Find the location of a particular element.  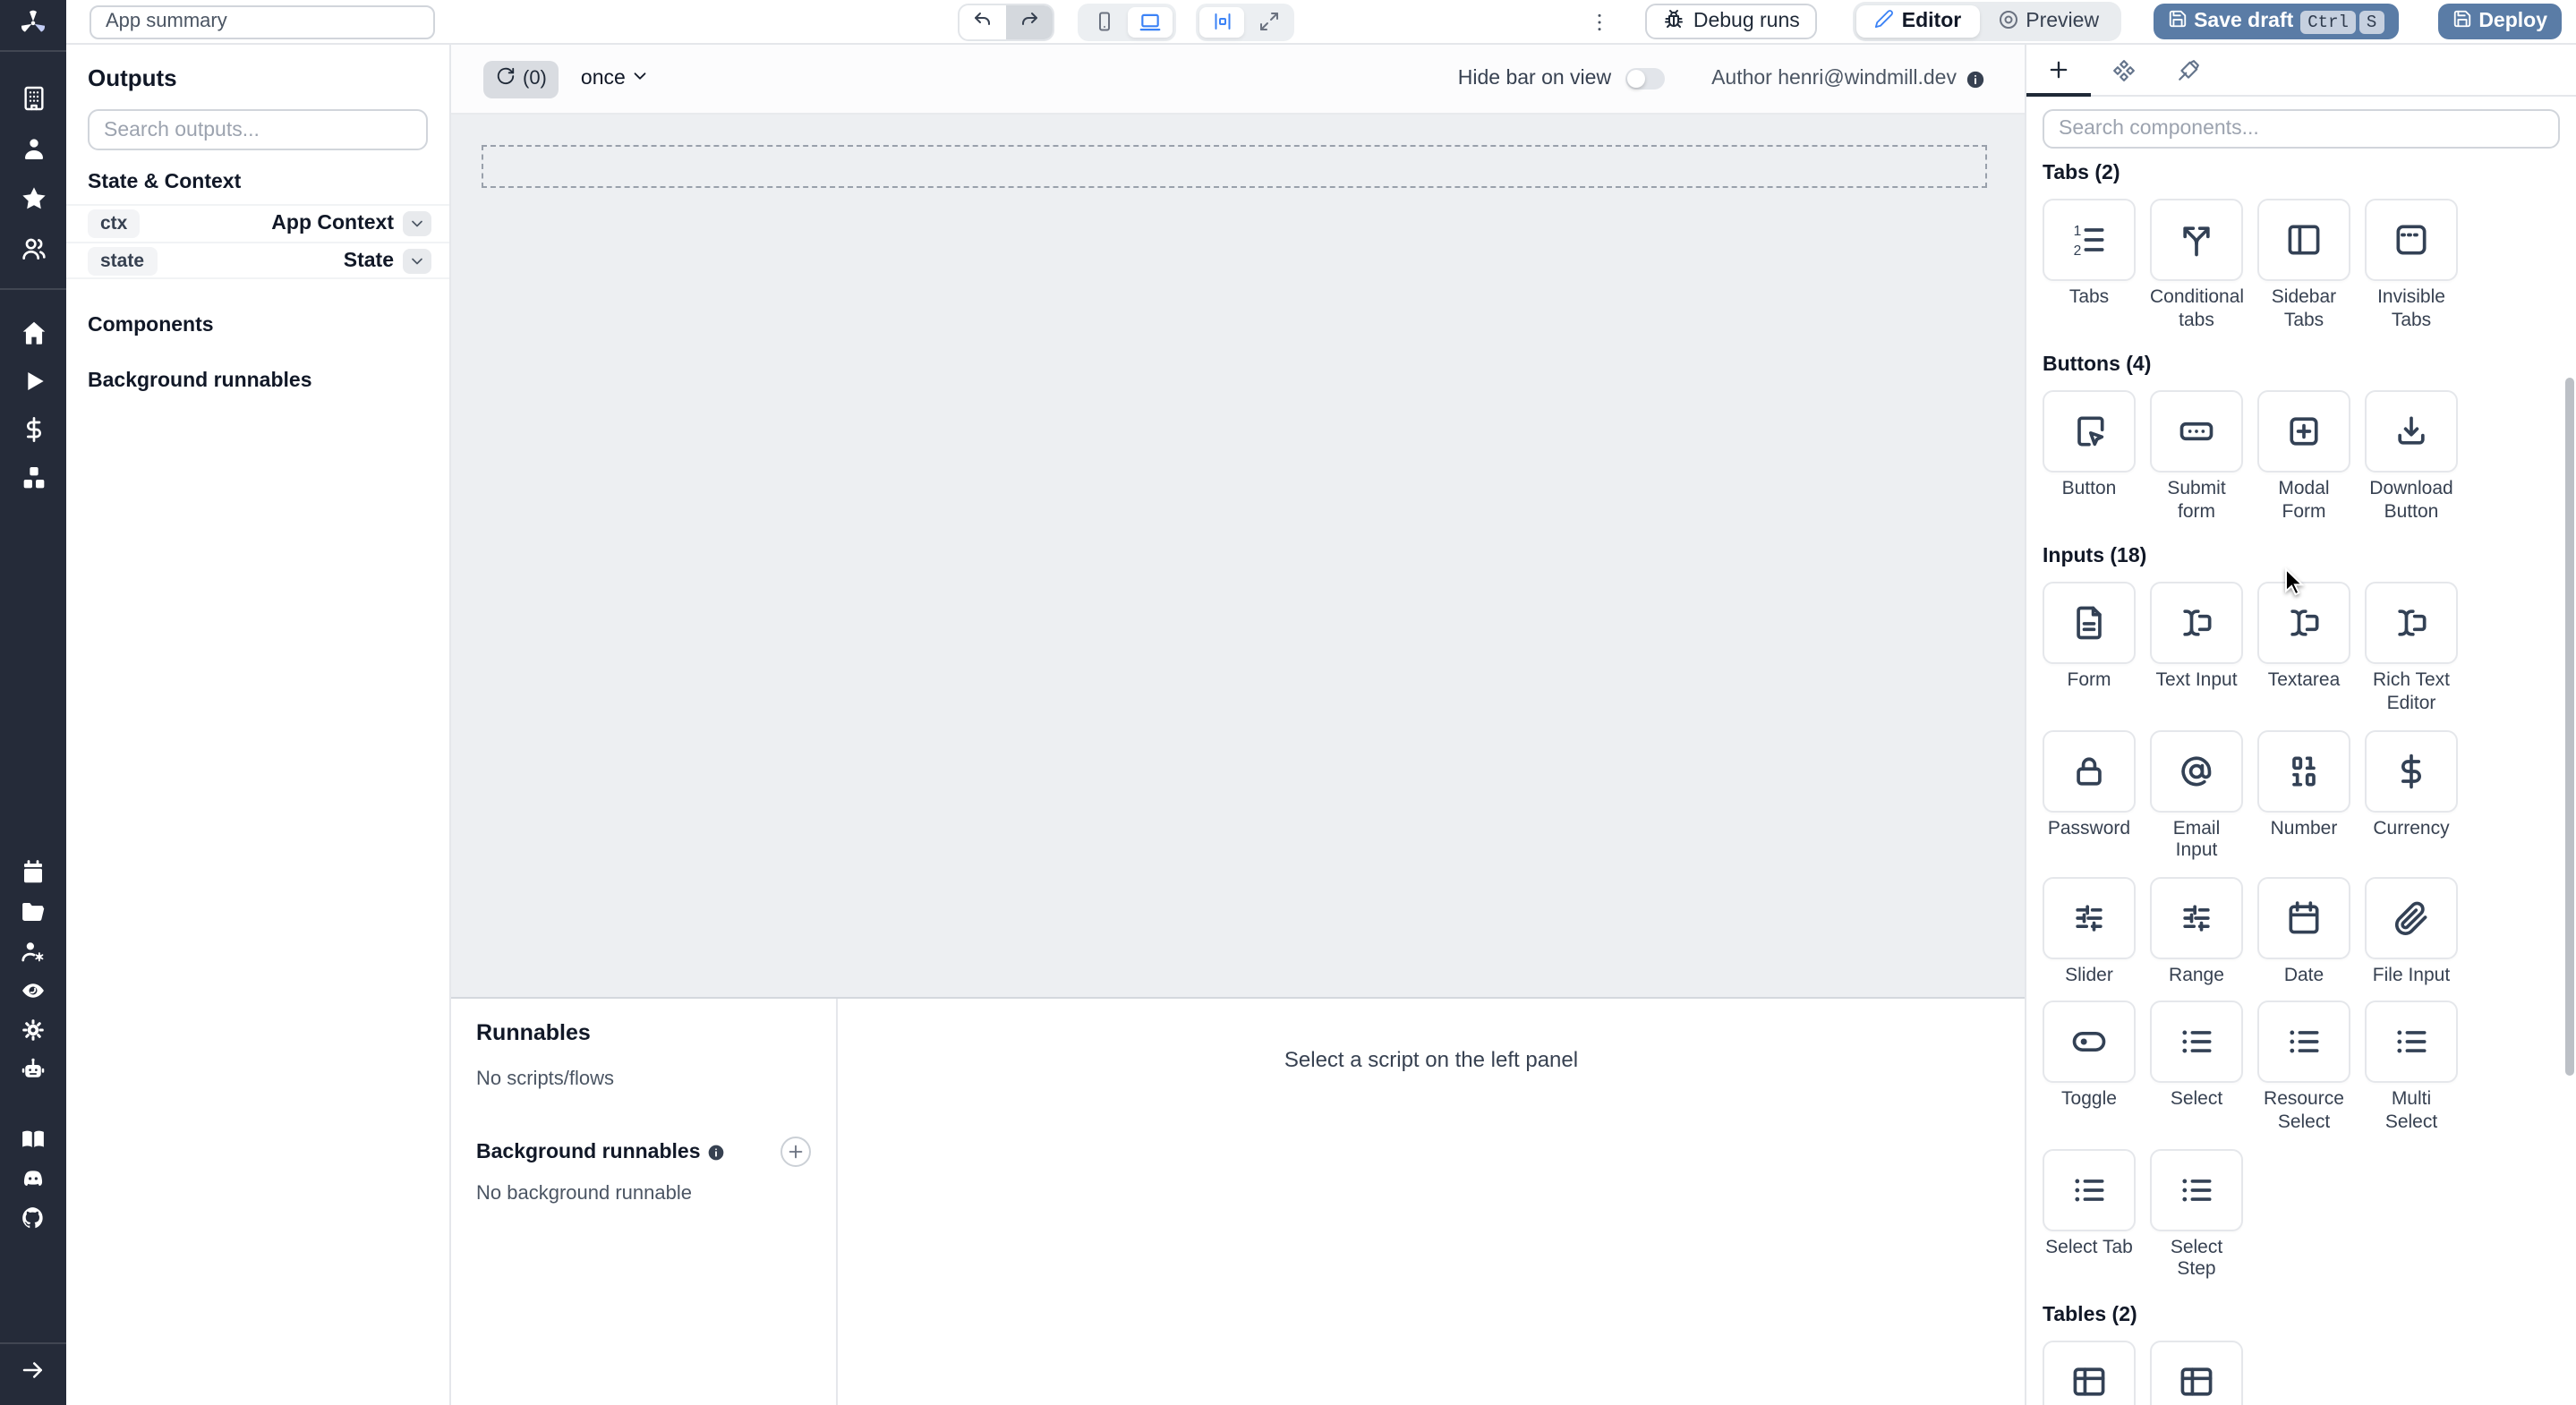

empty-component-placeholder is located at coordinates (1234, 166).